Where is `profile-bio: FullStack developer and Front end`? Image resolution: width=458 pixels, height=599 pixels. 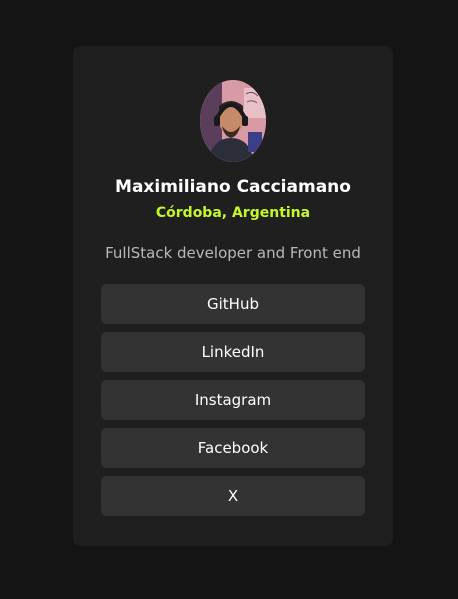 profile-bio: FullStack developer and Front end is located at coordinates (233, 253).